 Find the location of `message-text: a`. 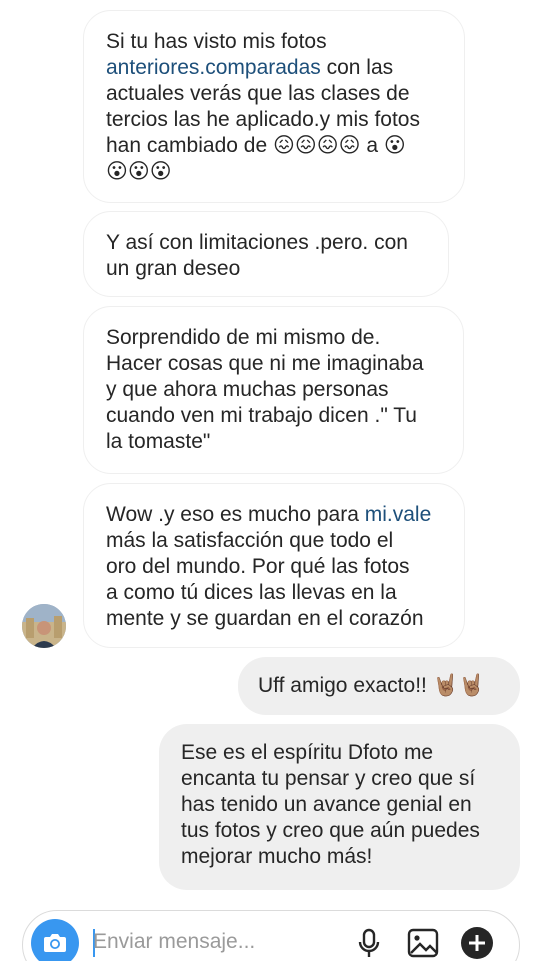

message-text: a is located at coordinates (372, 145).